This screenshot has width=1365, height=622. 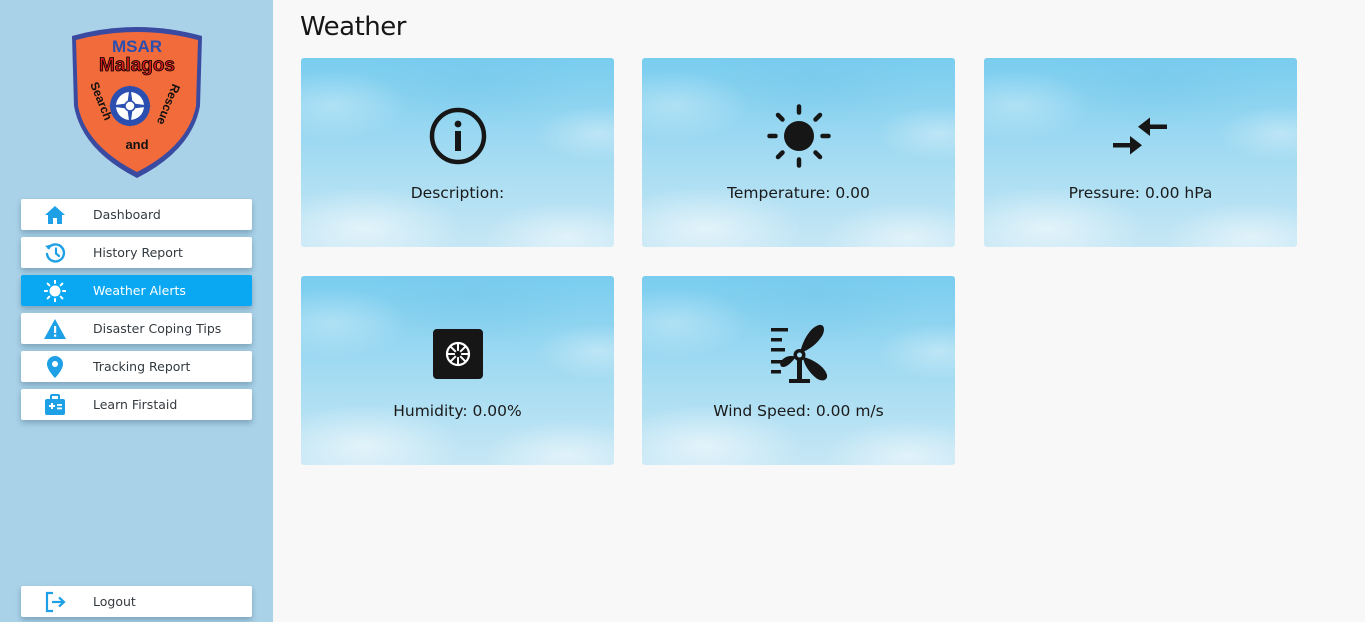 I want to click on card-label: Wind Speed: 0.00 m/s, so click(x=798, y=411).